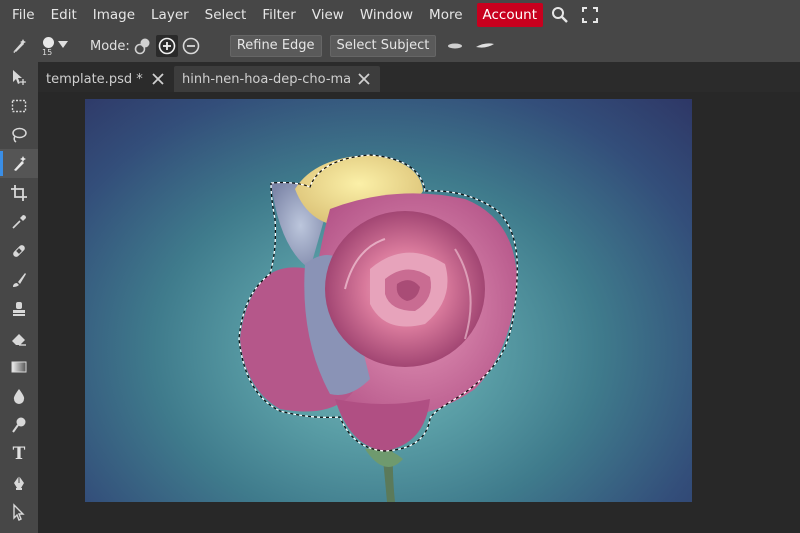 Image resolution: width=800 pixels, height=533 pixels. What do you see at coordinates (485, 46) in the screenshot?
I see `brush-large-icon` at bounding box center [485, 46].